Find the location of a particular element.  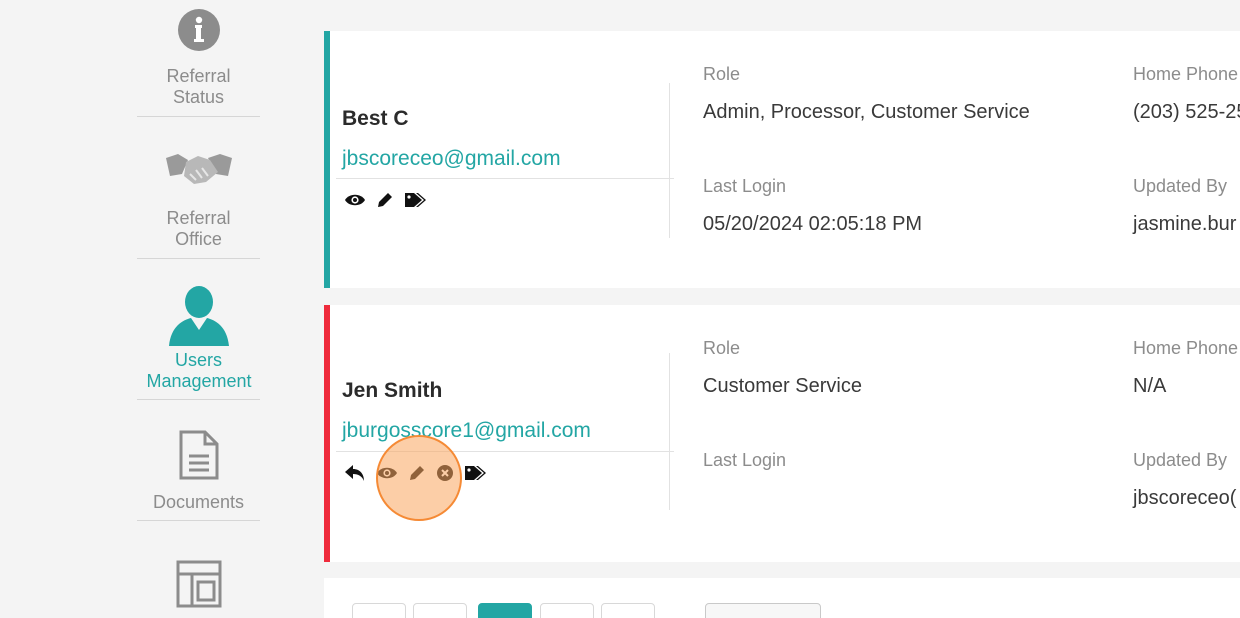

pagination-last-button is located at coordinates (628, 610).